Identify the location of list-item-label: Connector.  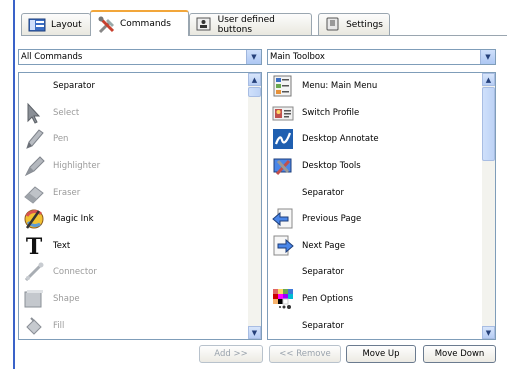
(75, 272).